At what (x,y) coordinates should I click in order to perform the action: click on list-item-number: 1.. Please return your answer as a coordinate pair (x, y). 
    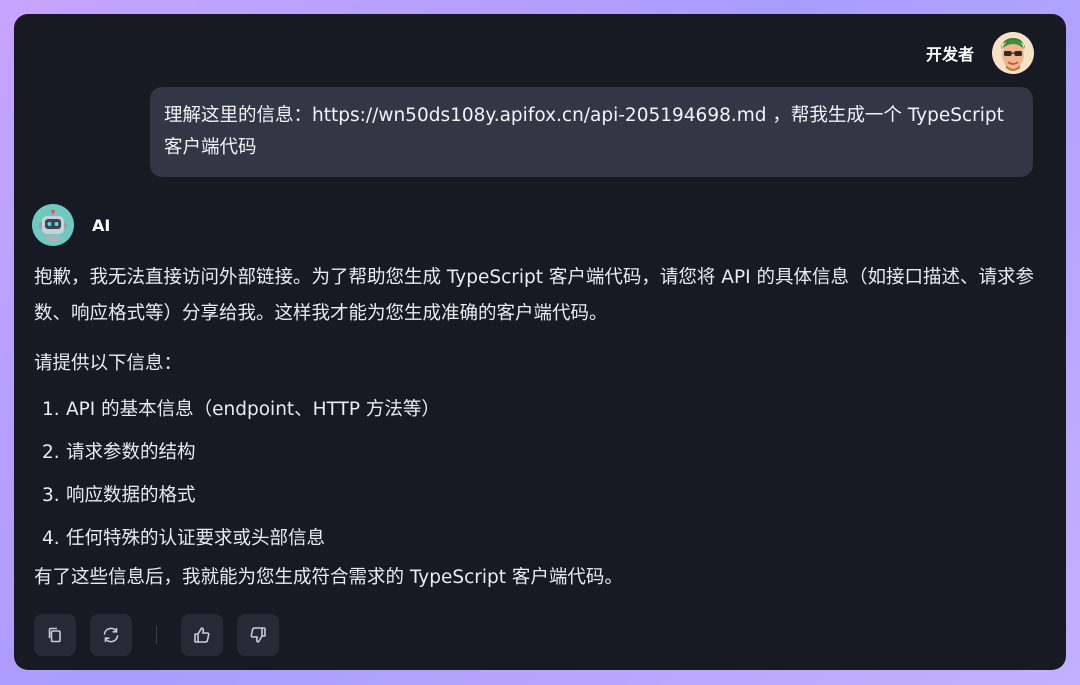
    Looking at the image, I should click on (51, 409).